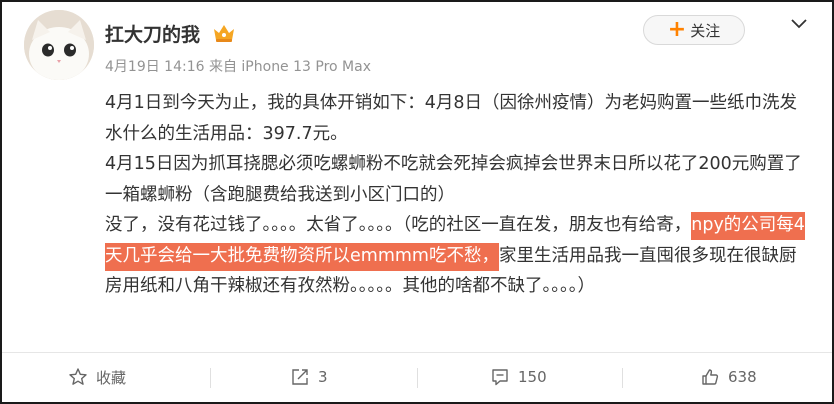  I want to click on favorite-label: 收藏, so click(111, 377).